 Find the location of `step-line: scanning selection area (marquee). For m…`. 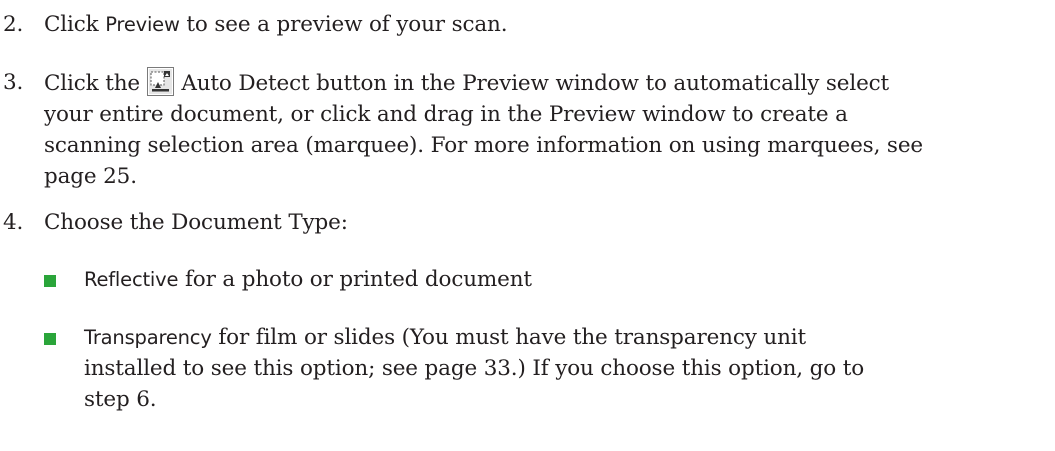

step-line: scanning selection area (marquee). For m… is located at coordinates (483, 145).